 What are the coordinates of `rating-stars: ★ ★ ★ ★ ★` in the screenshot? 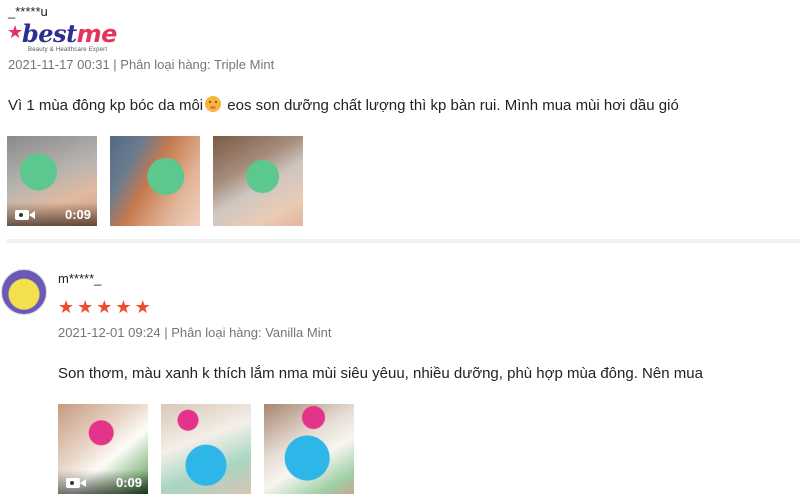 It's located at (104, 307).